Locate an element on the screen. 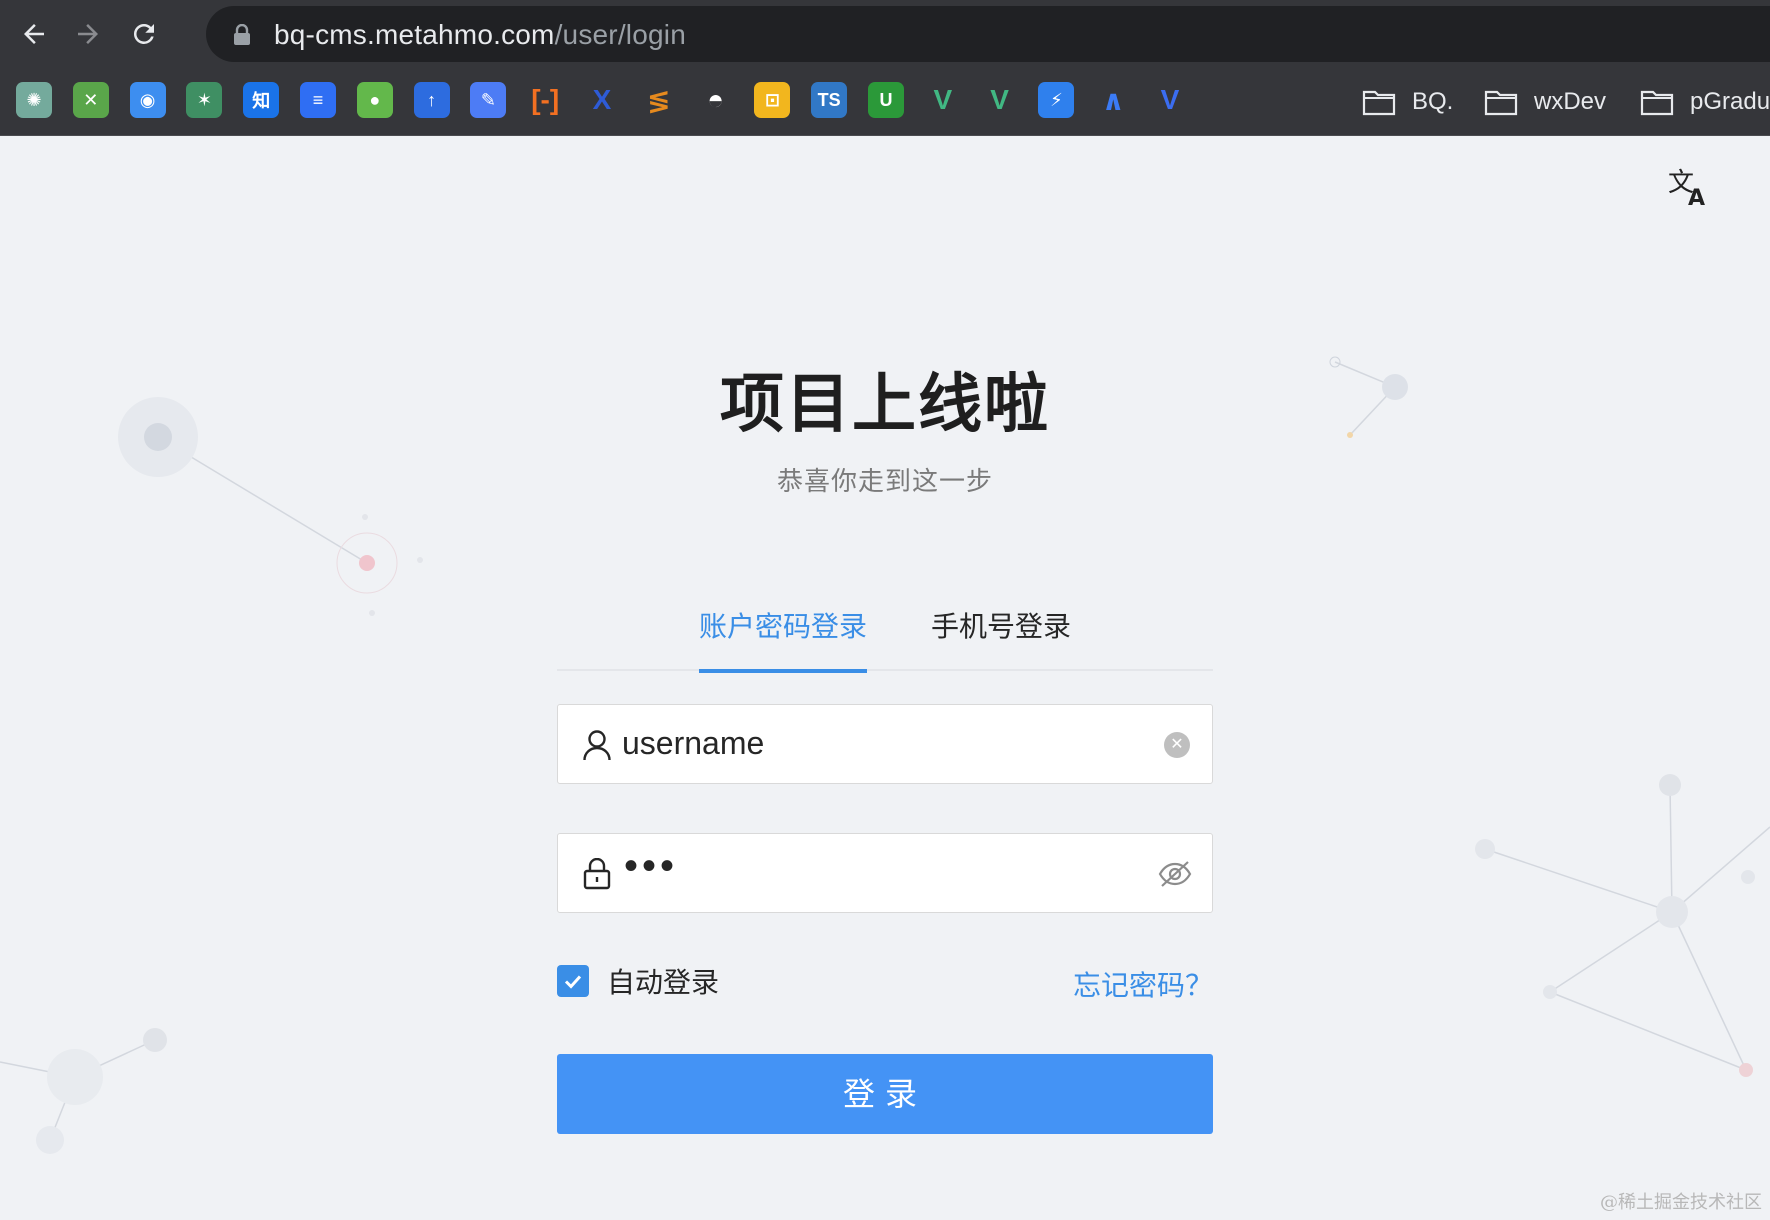 This screenshot has width=1770, height=1220. login-button: 登录 is located at coordinates (885, 1094).